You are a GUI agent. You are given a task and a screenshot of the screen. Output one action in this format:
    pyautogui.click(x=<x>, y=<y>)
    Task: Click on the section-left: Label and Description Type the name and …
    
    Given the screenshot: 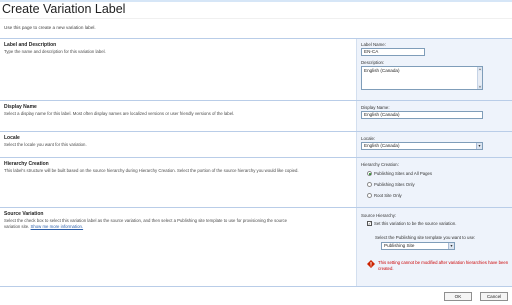 What is the action you would take?
    pyautogui.click(x=178, y=69)
    